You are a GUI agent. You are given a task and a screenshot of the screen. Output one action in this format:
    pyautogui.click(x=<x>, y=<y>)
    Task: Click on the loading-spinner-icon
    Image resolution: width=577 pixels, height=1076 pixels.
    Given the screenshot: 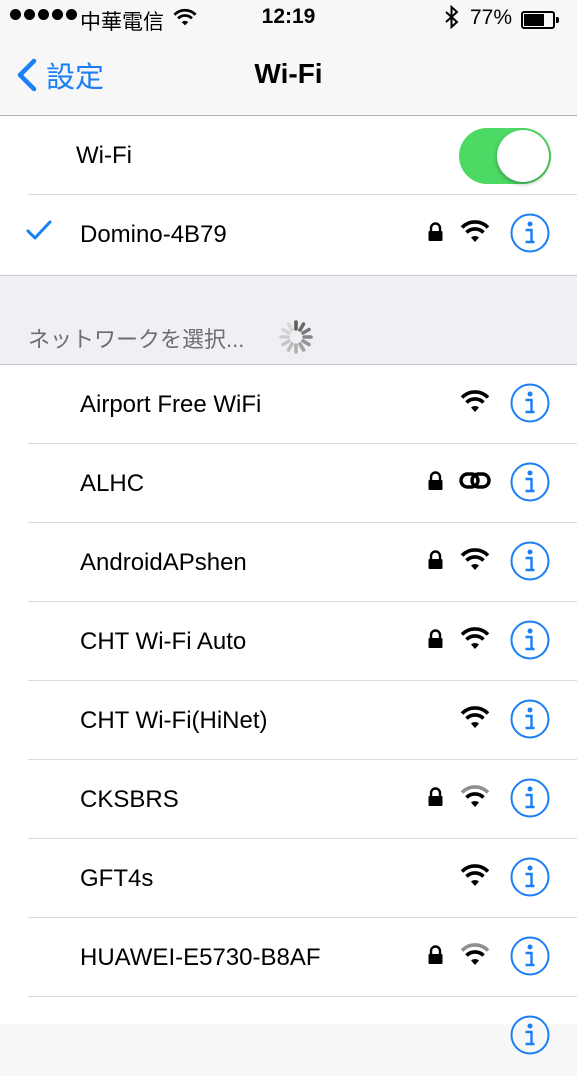 What is the action you would take?
    pyautogui.click(x=296, y=337)
    